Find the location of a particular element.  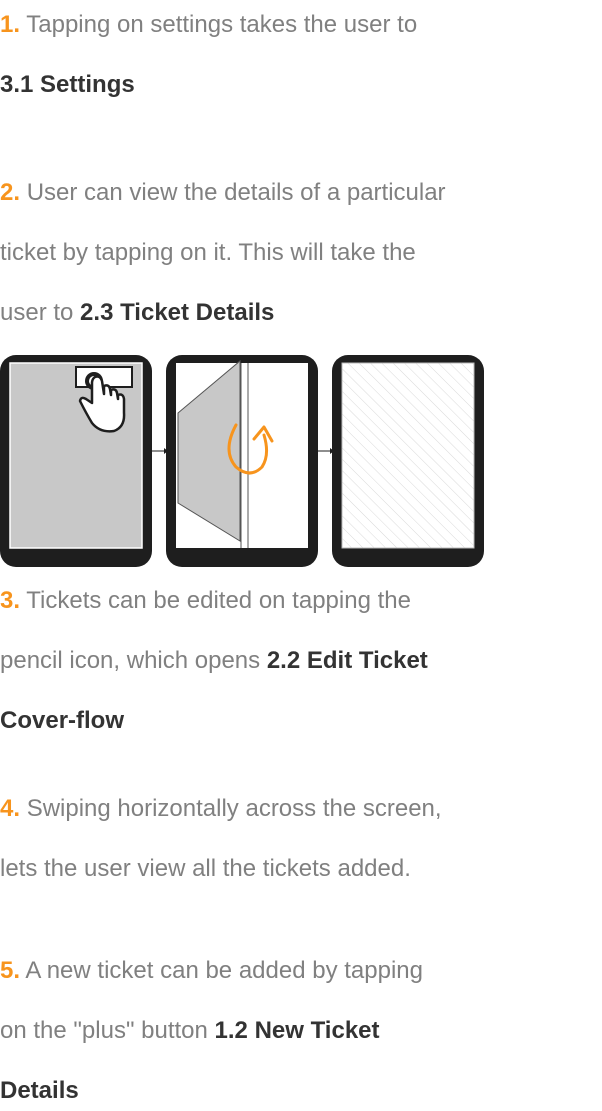

instruction-1-line-1: 1. Tapping on settings takes the user to is located at coordinates (300, 25).